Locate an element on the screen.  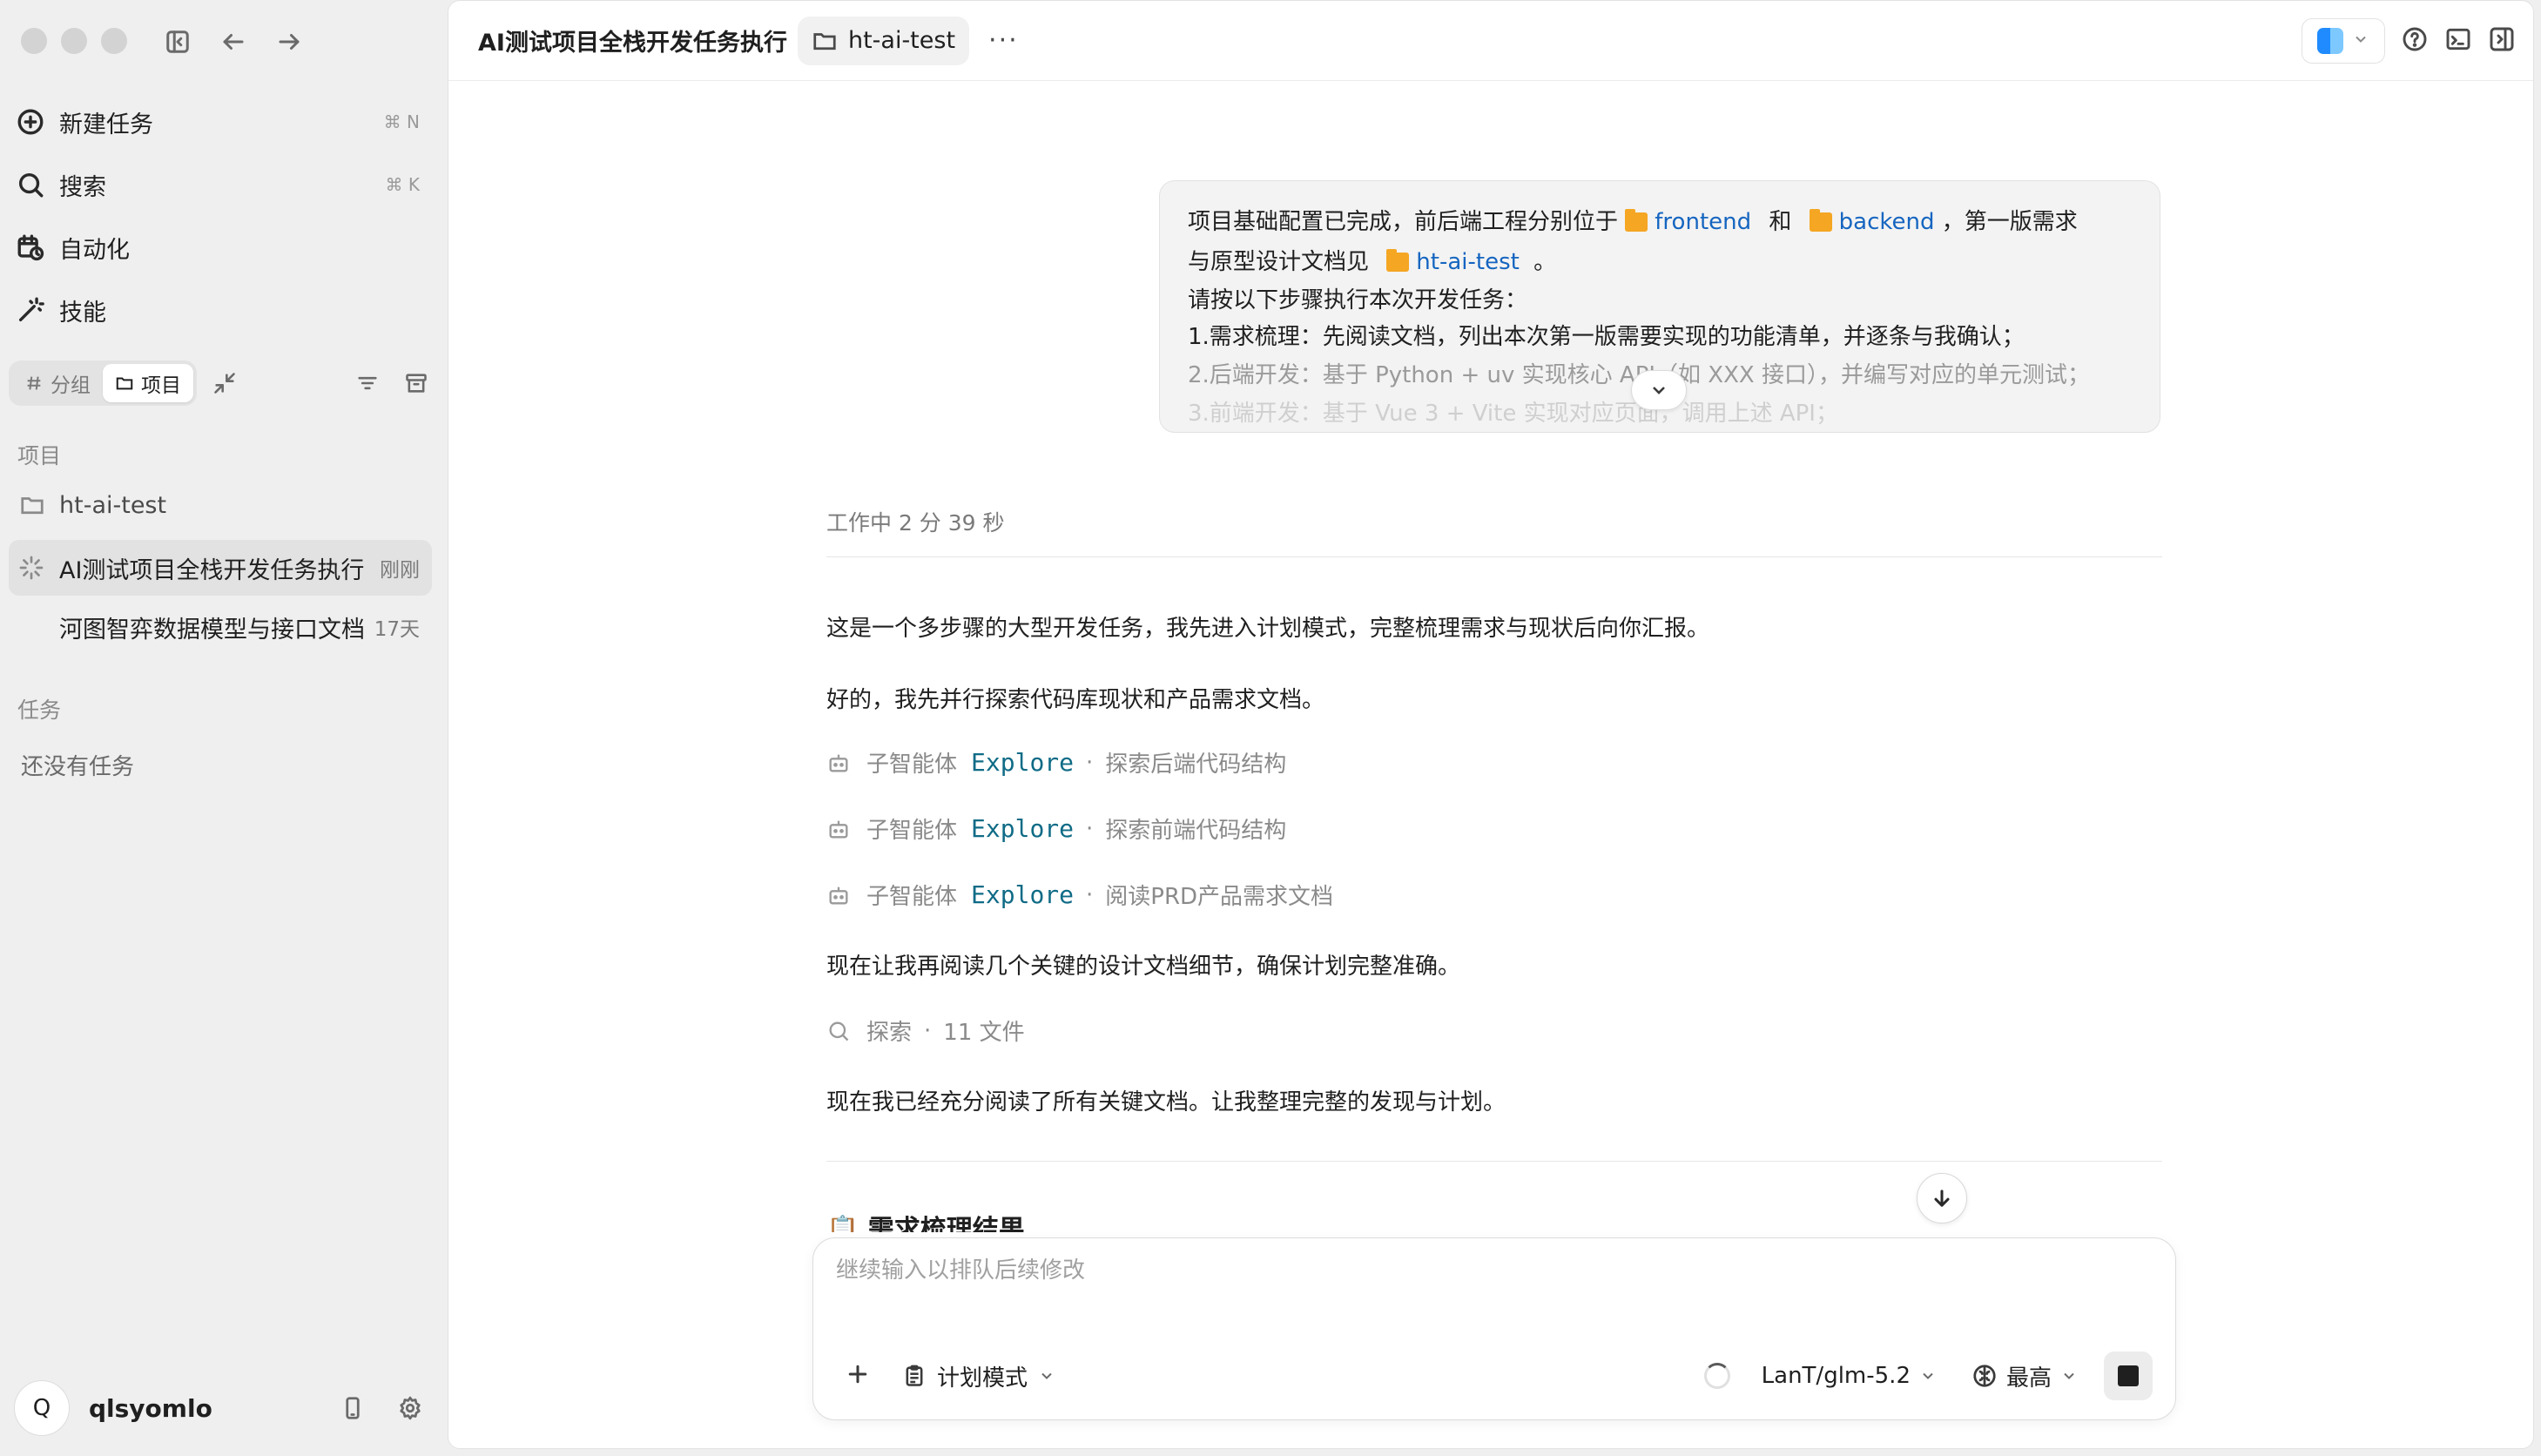
section-heading: 📋 需求梳理结果 is located at coordinates (925, 1223).